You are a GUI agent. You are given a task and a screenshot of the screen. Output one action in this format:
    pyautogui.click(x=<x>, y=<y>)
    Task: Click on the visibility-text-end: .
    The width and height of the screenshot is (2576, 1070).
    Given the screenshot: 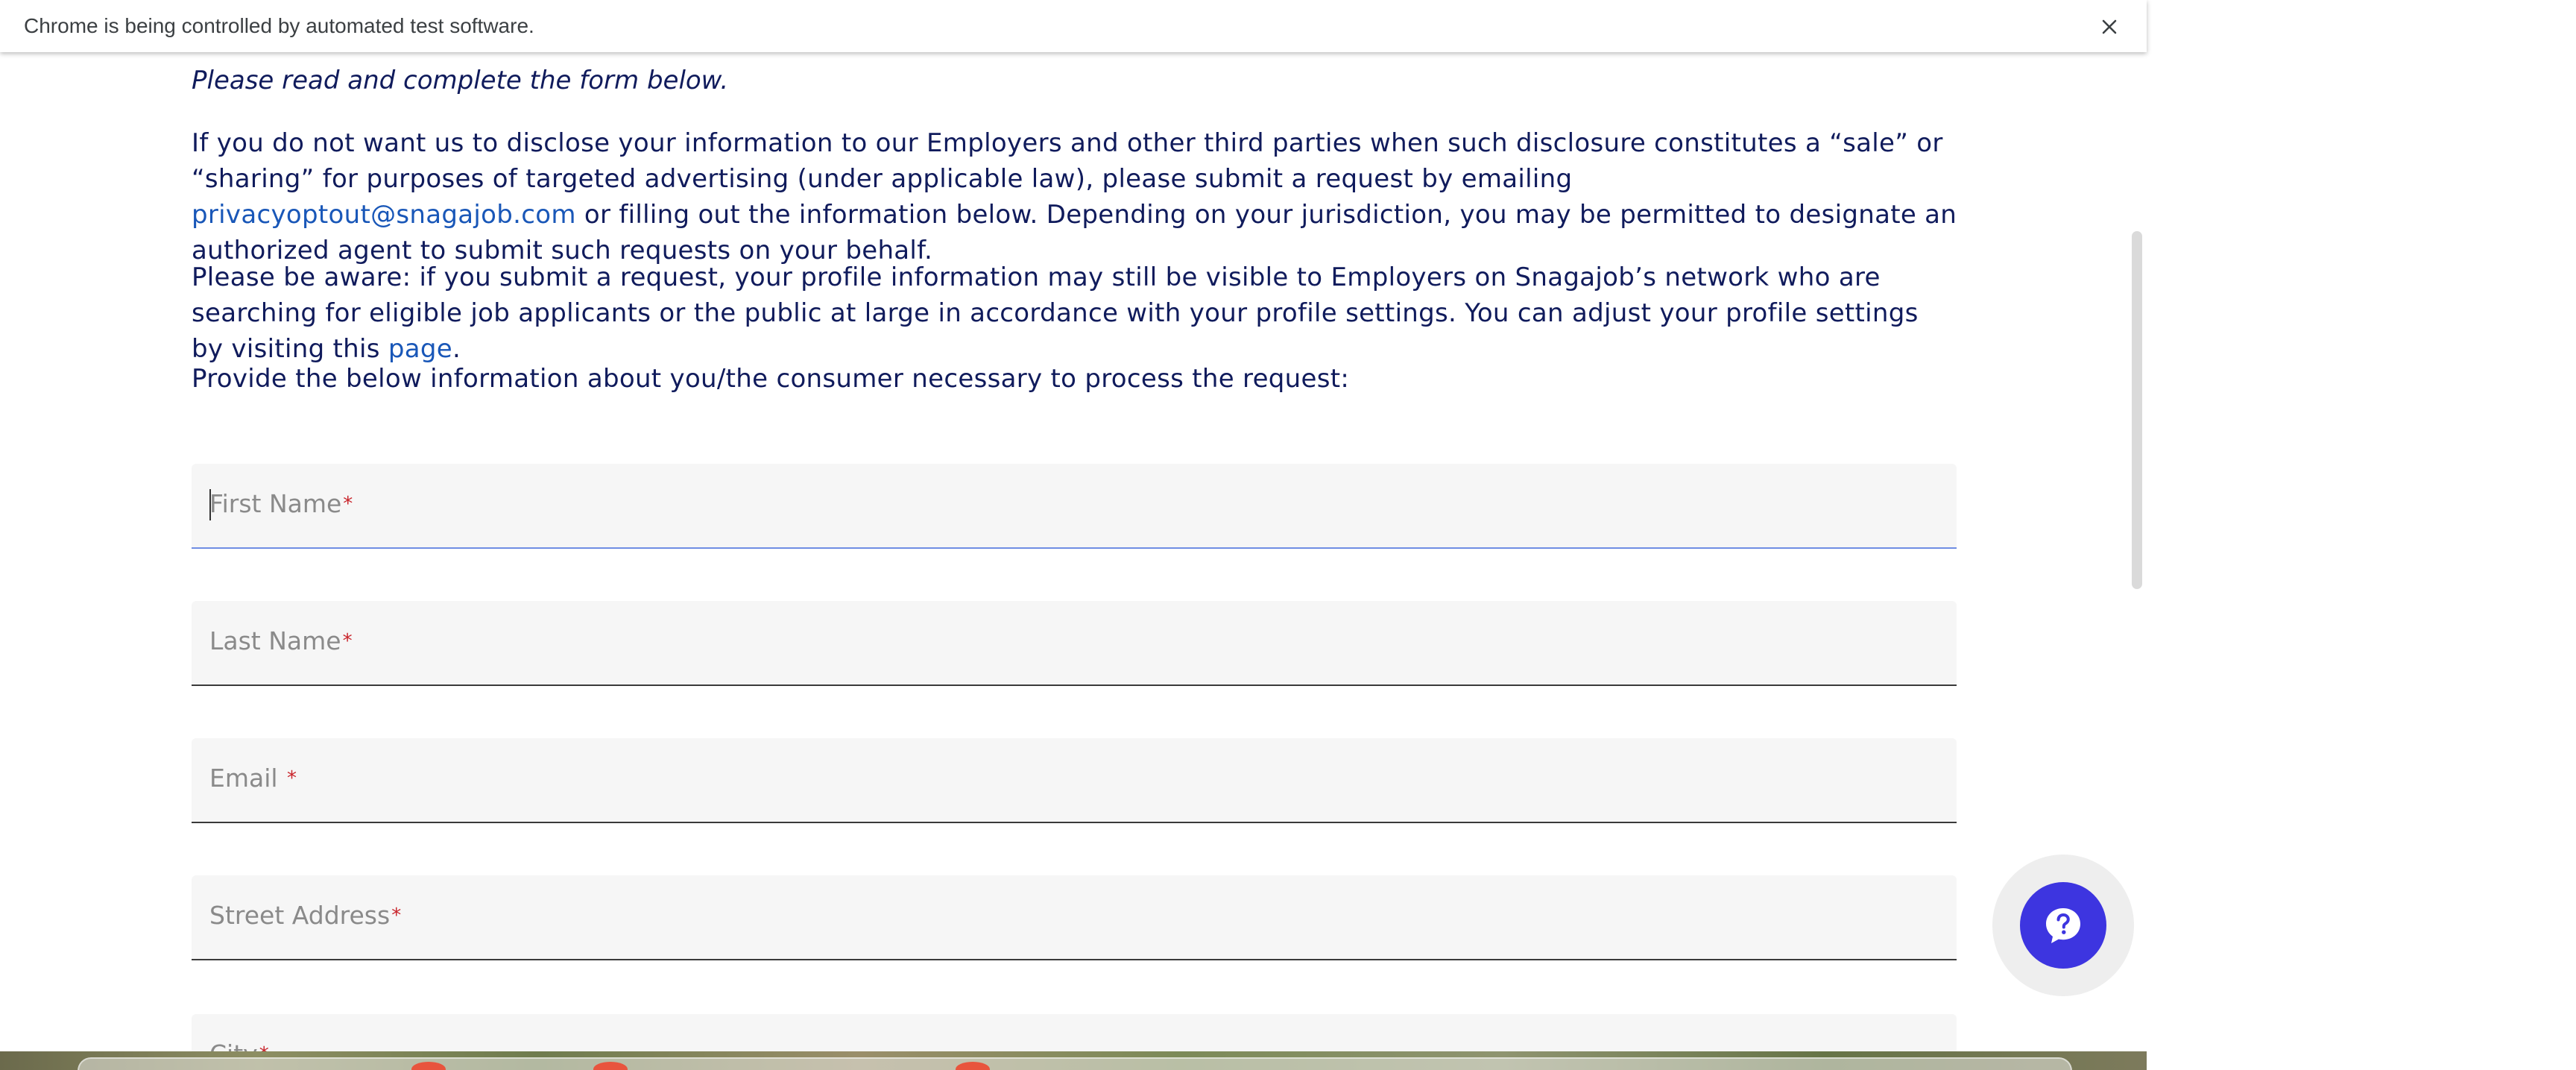 What is the action you would take?
    pyautogui.click(x=456, y=349)
    